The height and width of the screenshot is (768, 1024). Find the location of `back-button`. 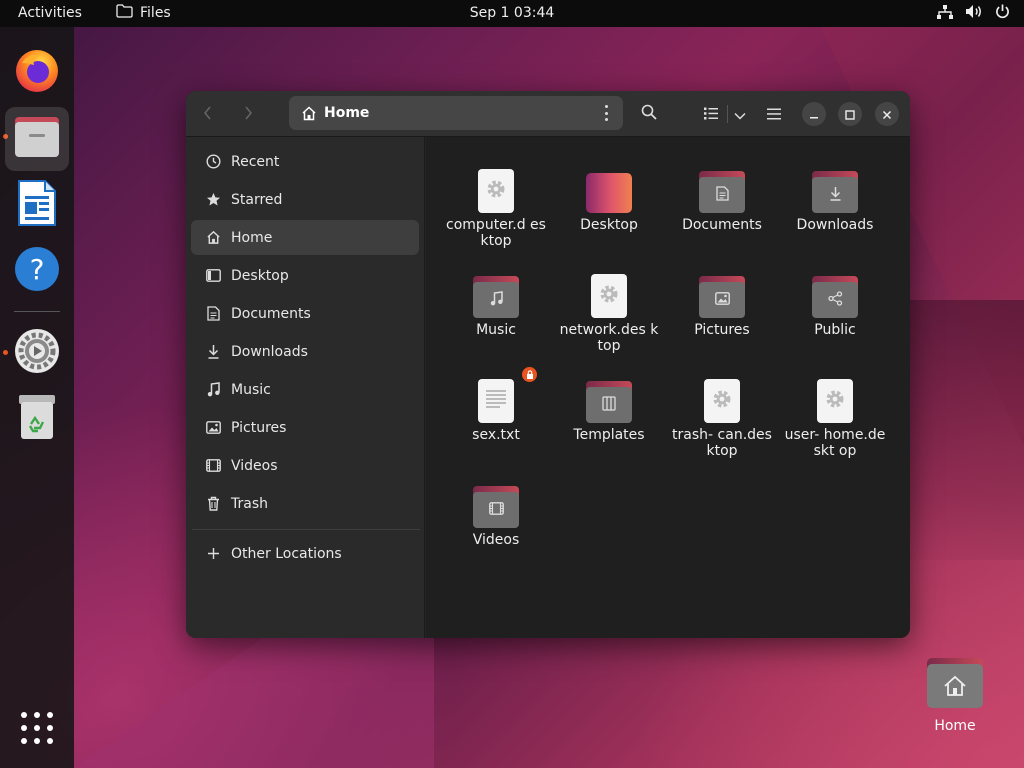

back-button is located at coordinates (208, 114).